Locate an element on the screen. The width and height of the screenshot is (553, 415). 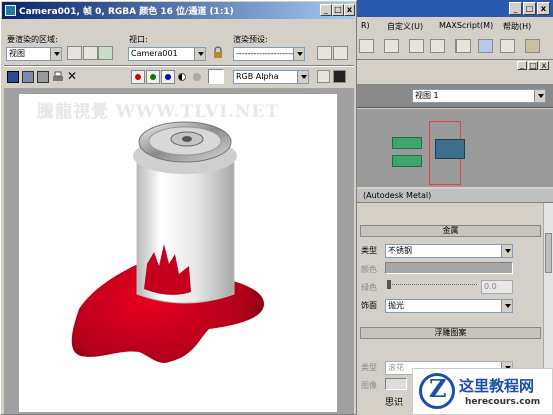
menu-bar: R) 自定义(U) MAXScript(M) 帮助(H) is located at coordinates (455, 26).